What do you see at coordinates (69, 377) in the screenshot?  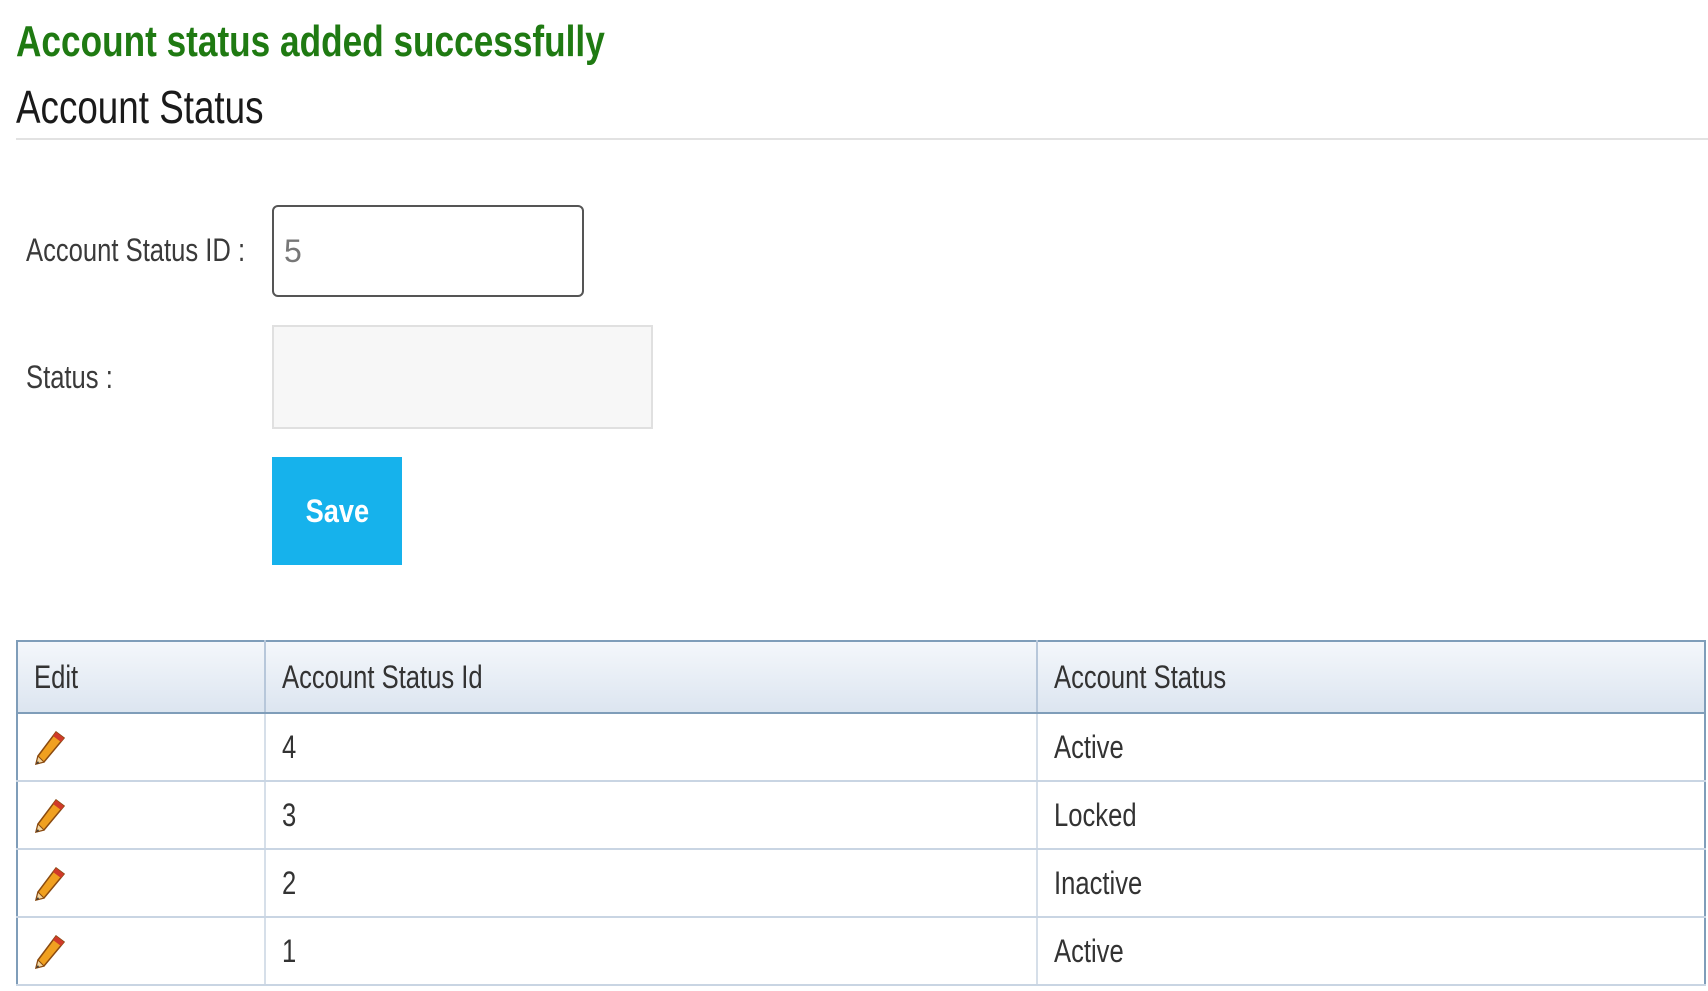 I see `status-label: Status :` at bounding box center [69, 377].